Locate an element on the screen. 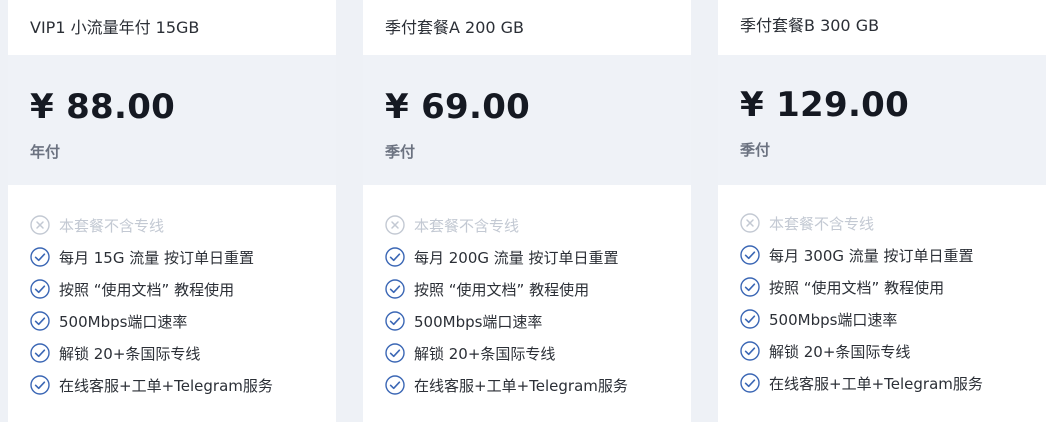 This screenshot has width=1046, height=422. billing-period: 年付 is located at coordinates (45, 152).